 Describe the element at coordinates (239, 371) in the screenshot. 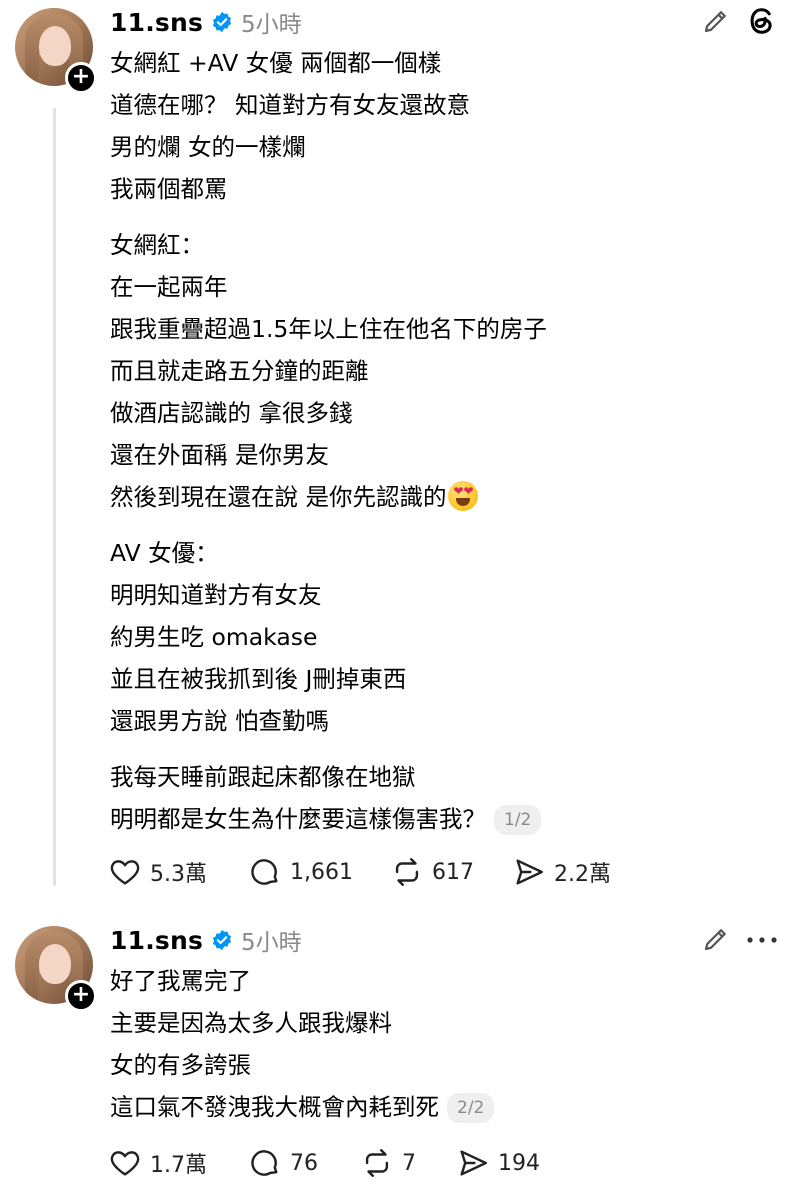

I see `post-line: 而且就走路五分鐘的距離` at that location.